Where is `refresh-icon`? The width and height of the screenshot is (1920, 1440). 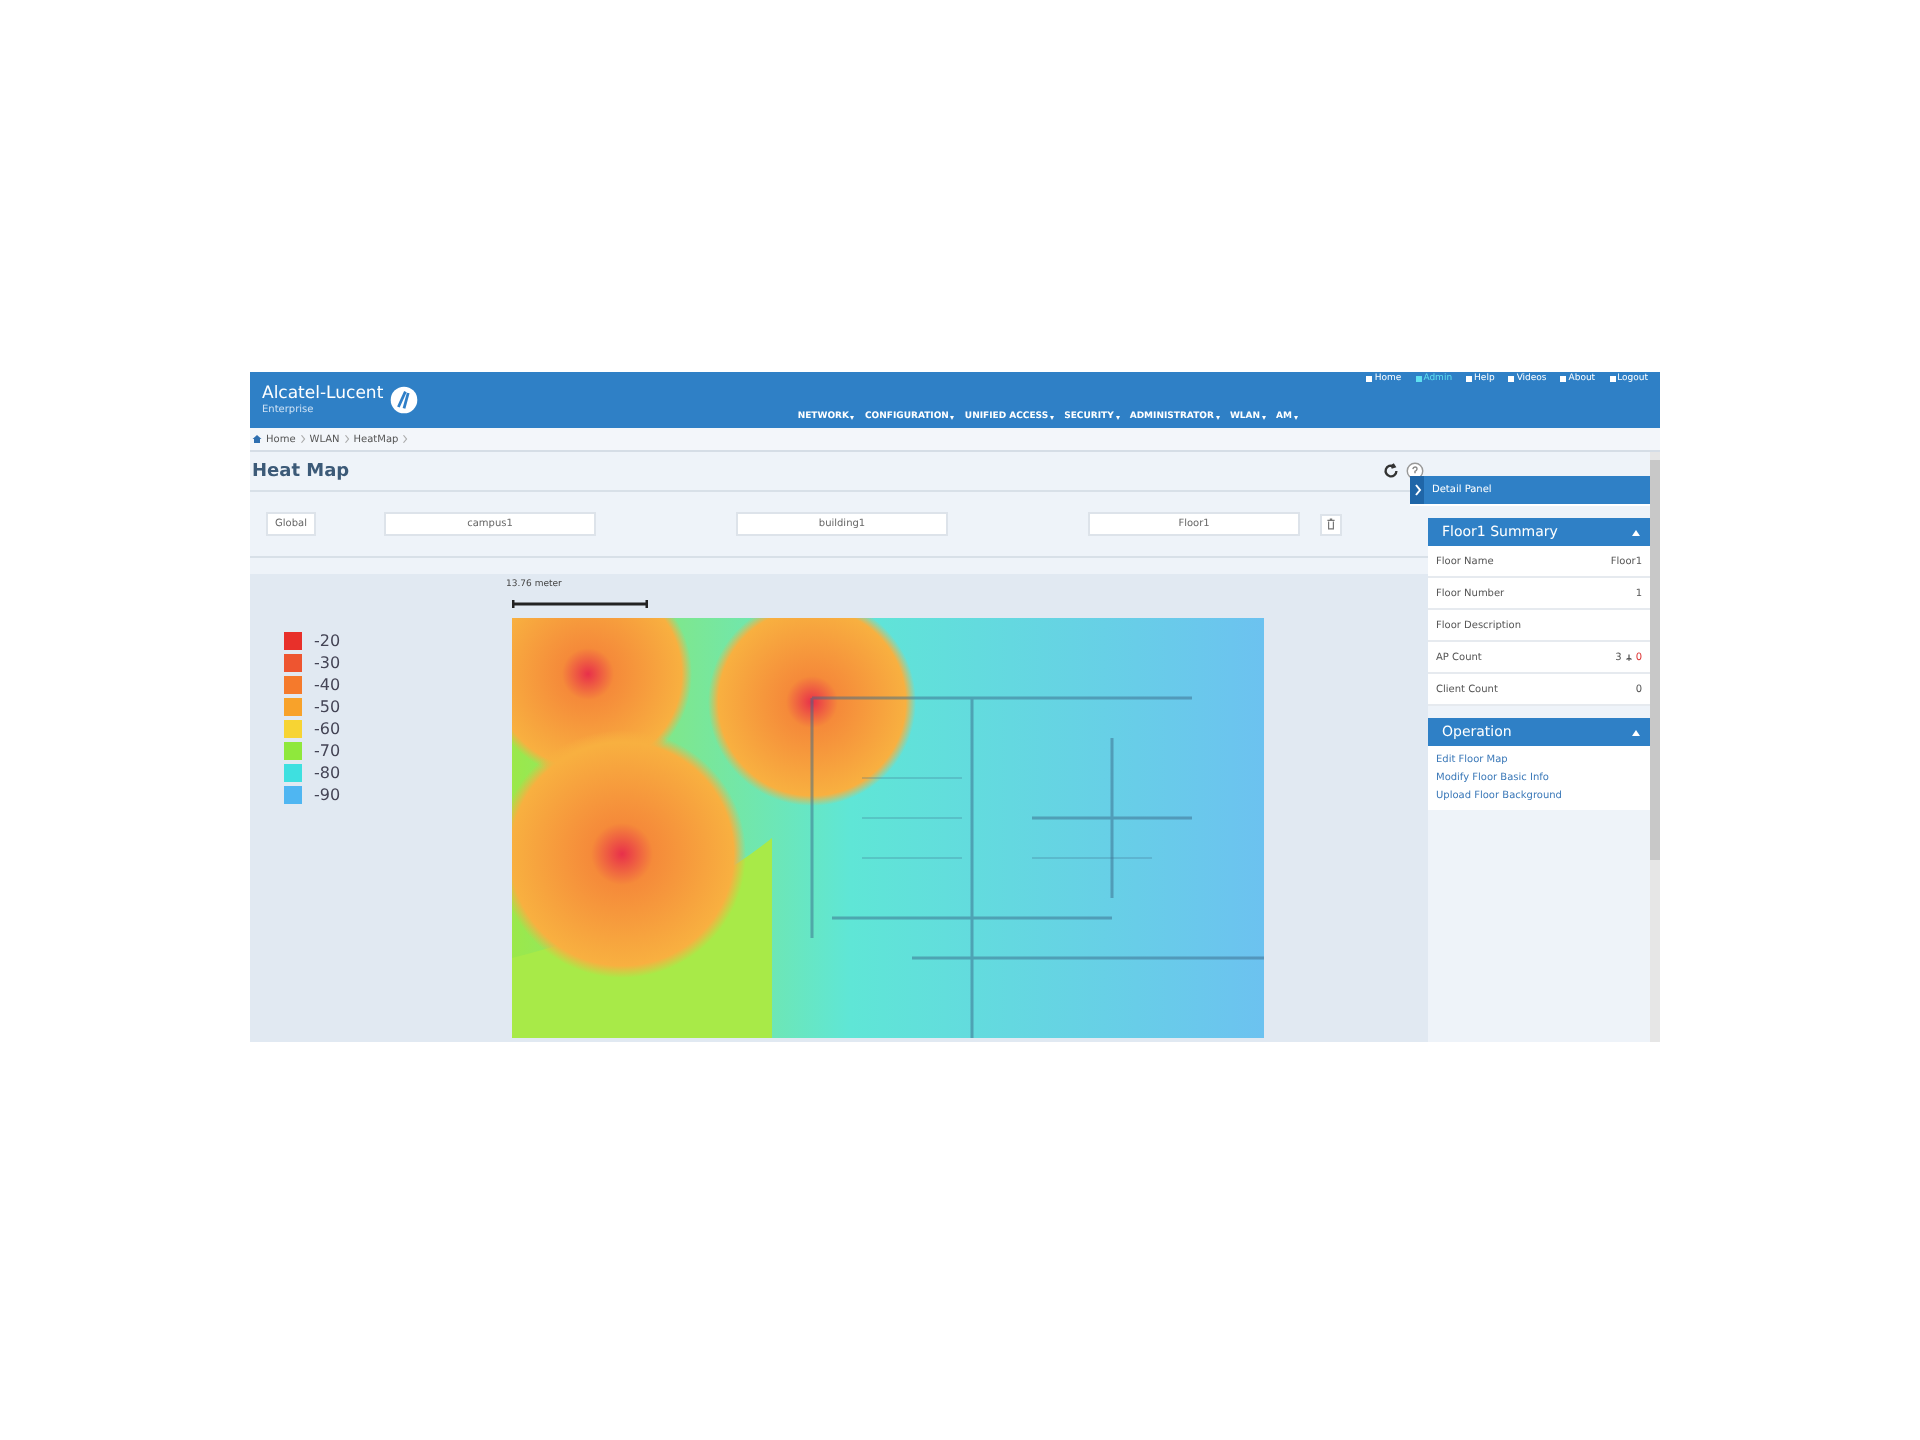
refresh-icon is located at coordinates (1391, 471).